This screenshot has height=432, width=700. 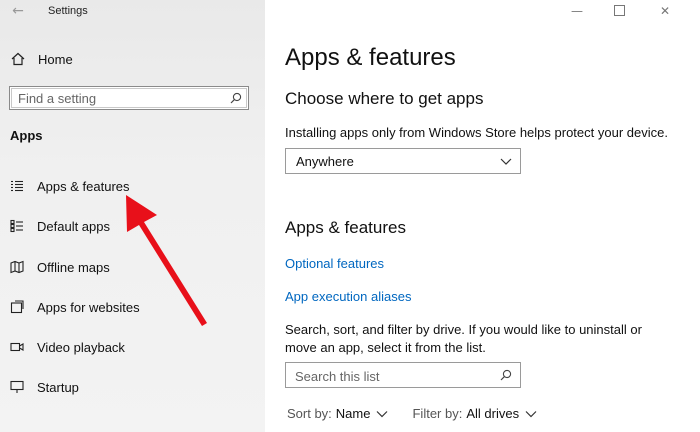 I want to click on close-button: ✕, so click(x=665, y=11).